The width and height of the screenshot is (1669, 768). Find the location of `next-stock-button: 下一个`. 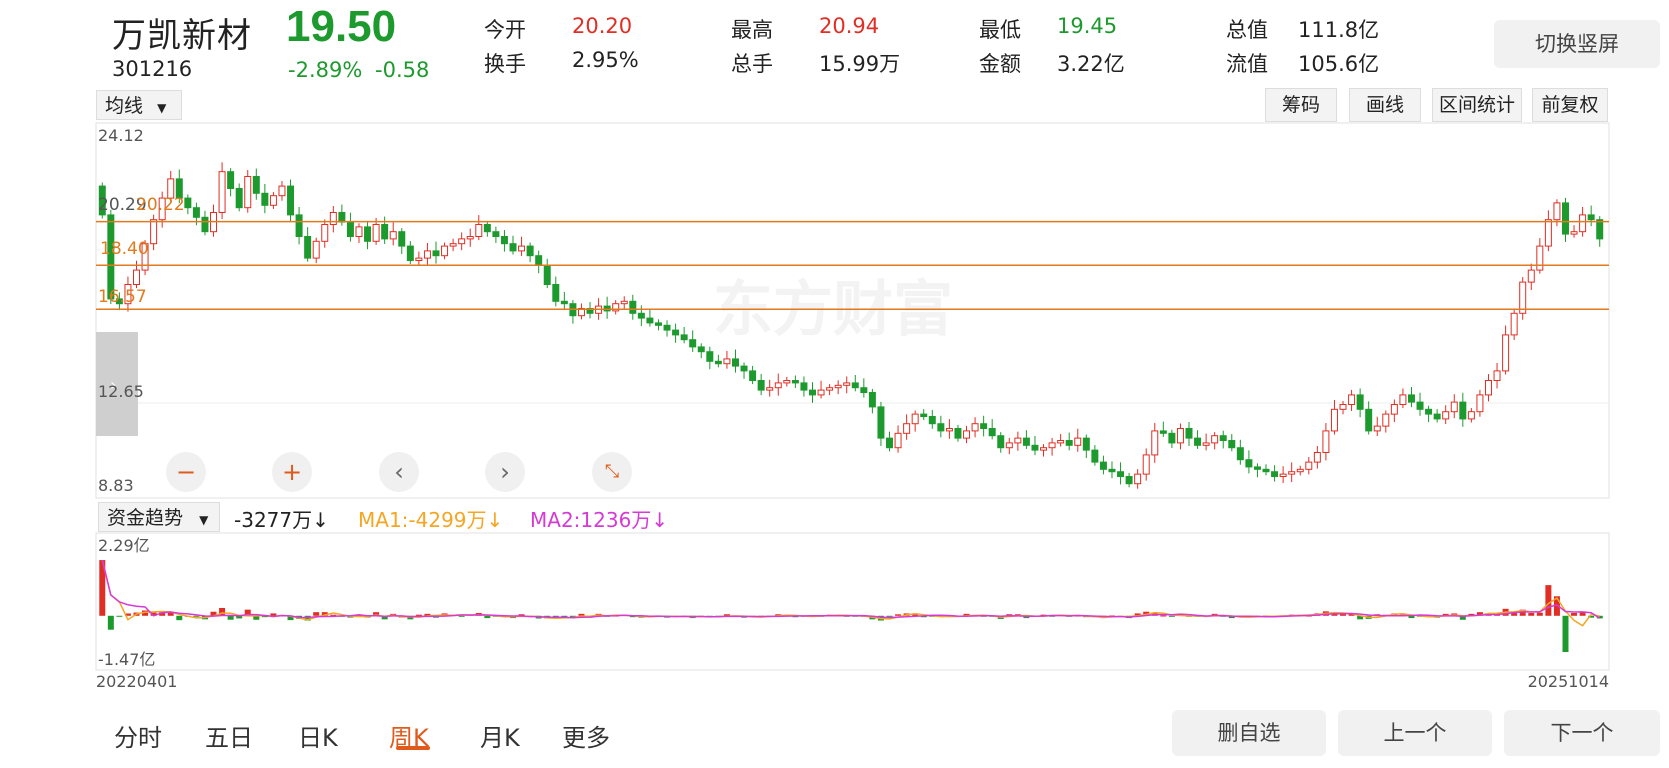

next-stock-button: 下一个 is located at coordinates (1582, 733).